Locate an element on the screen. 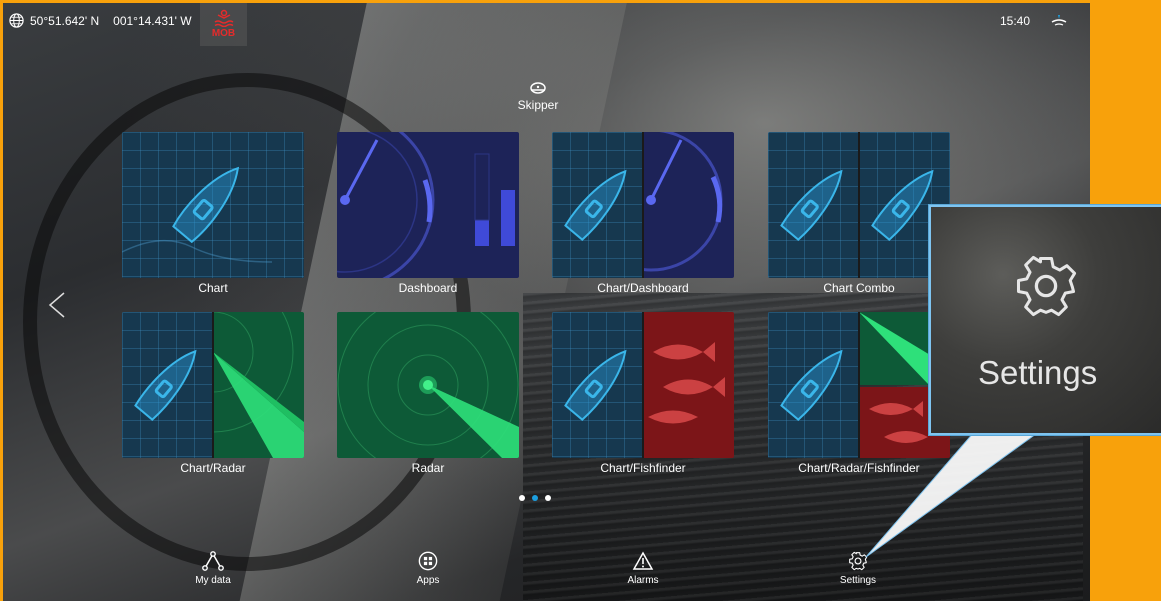  settings-zoom-callout: Settings is located at coordinates (1045, 320).